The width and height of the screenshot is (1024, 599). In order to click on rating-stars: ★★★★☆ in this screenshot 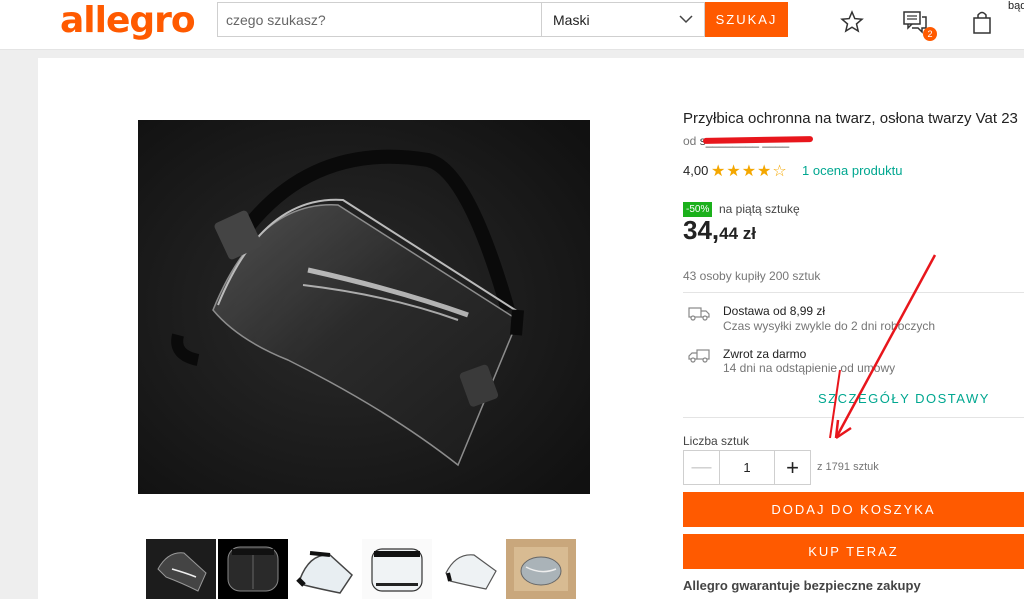, I will do `click(749, 170)`.